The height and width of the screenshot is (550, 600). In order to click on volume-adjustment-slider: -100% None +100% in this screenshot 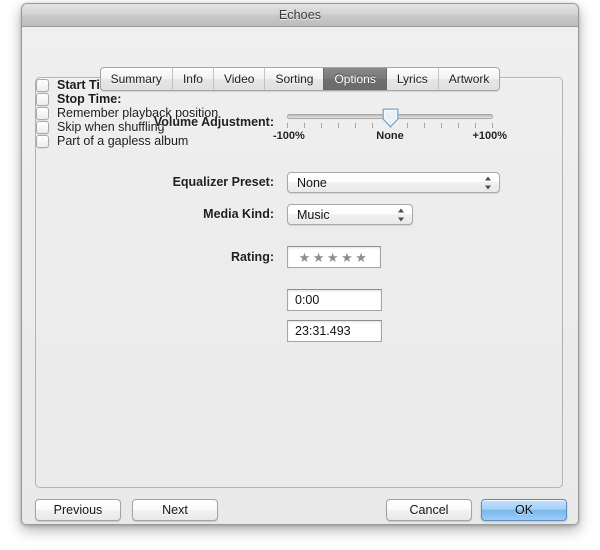, I will do `click(390, 127)`.